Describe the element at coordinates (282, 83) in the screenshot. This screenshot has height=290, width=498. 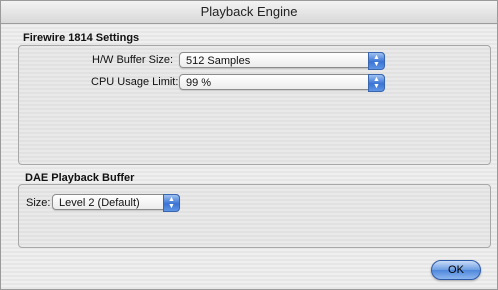
I see `cpu-usage-limit-popup: 99 % ▲ ▼` at that location.